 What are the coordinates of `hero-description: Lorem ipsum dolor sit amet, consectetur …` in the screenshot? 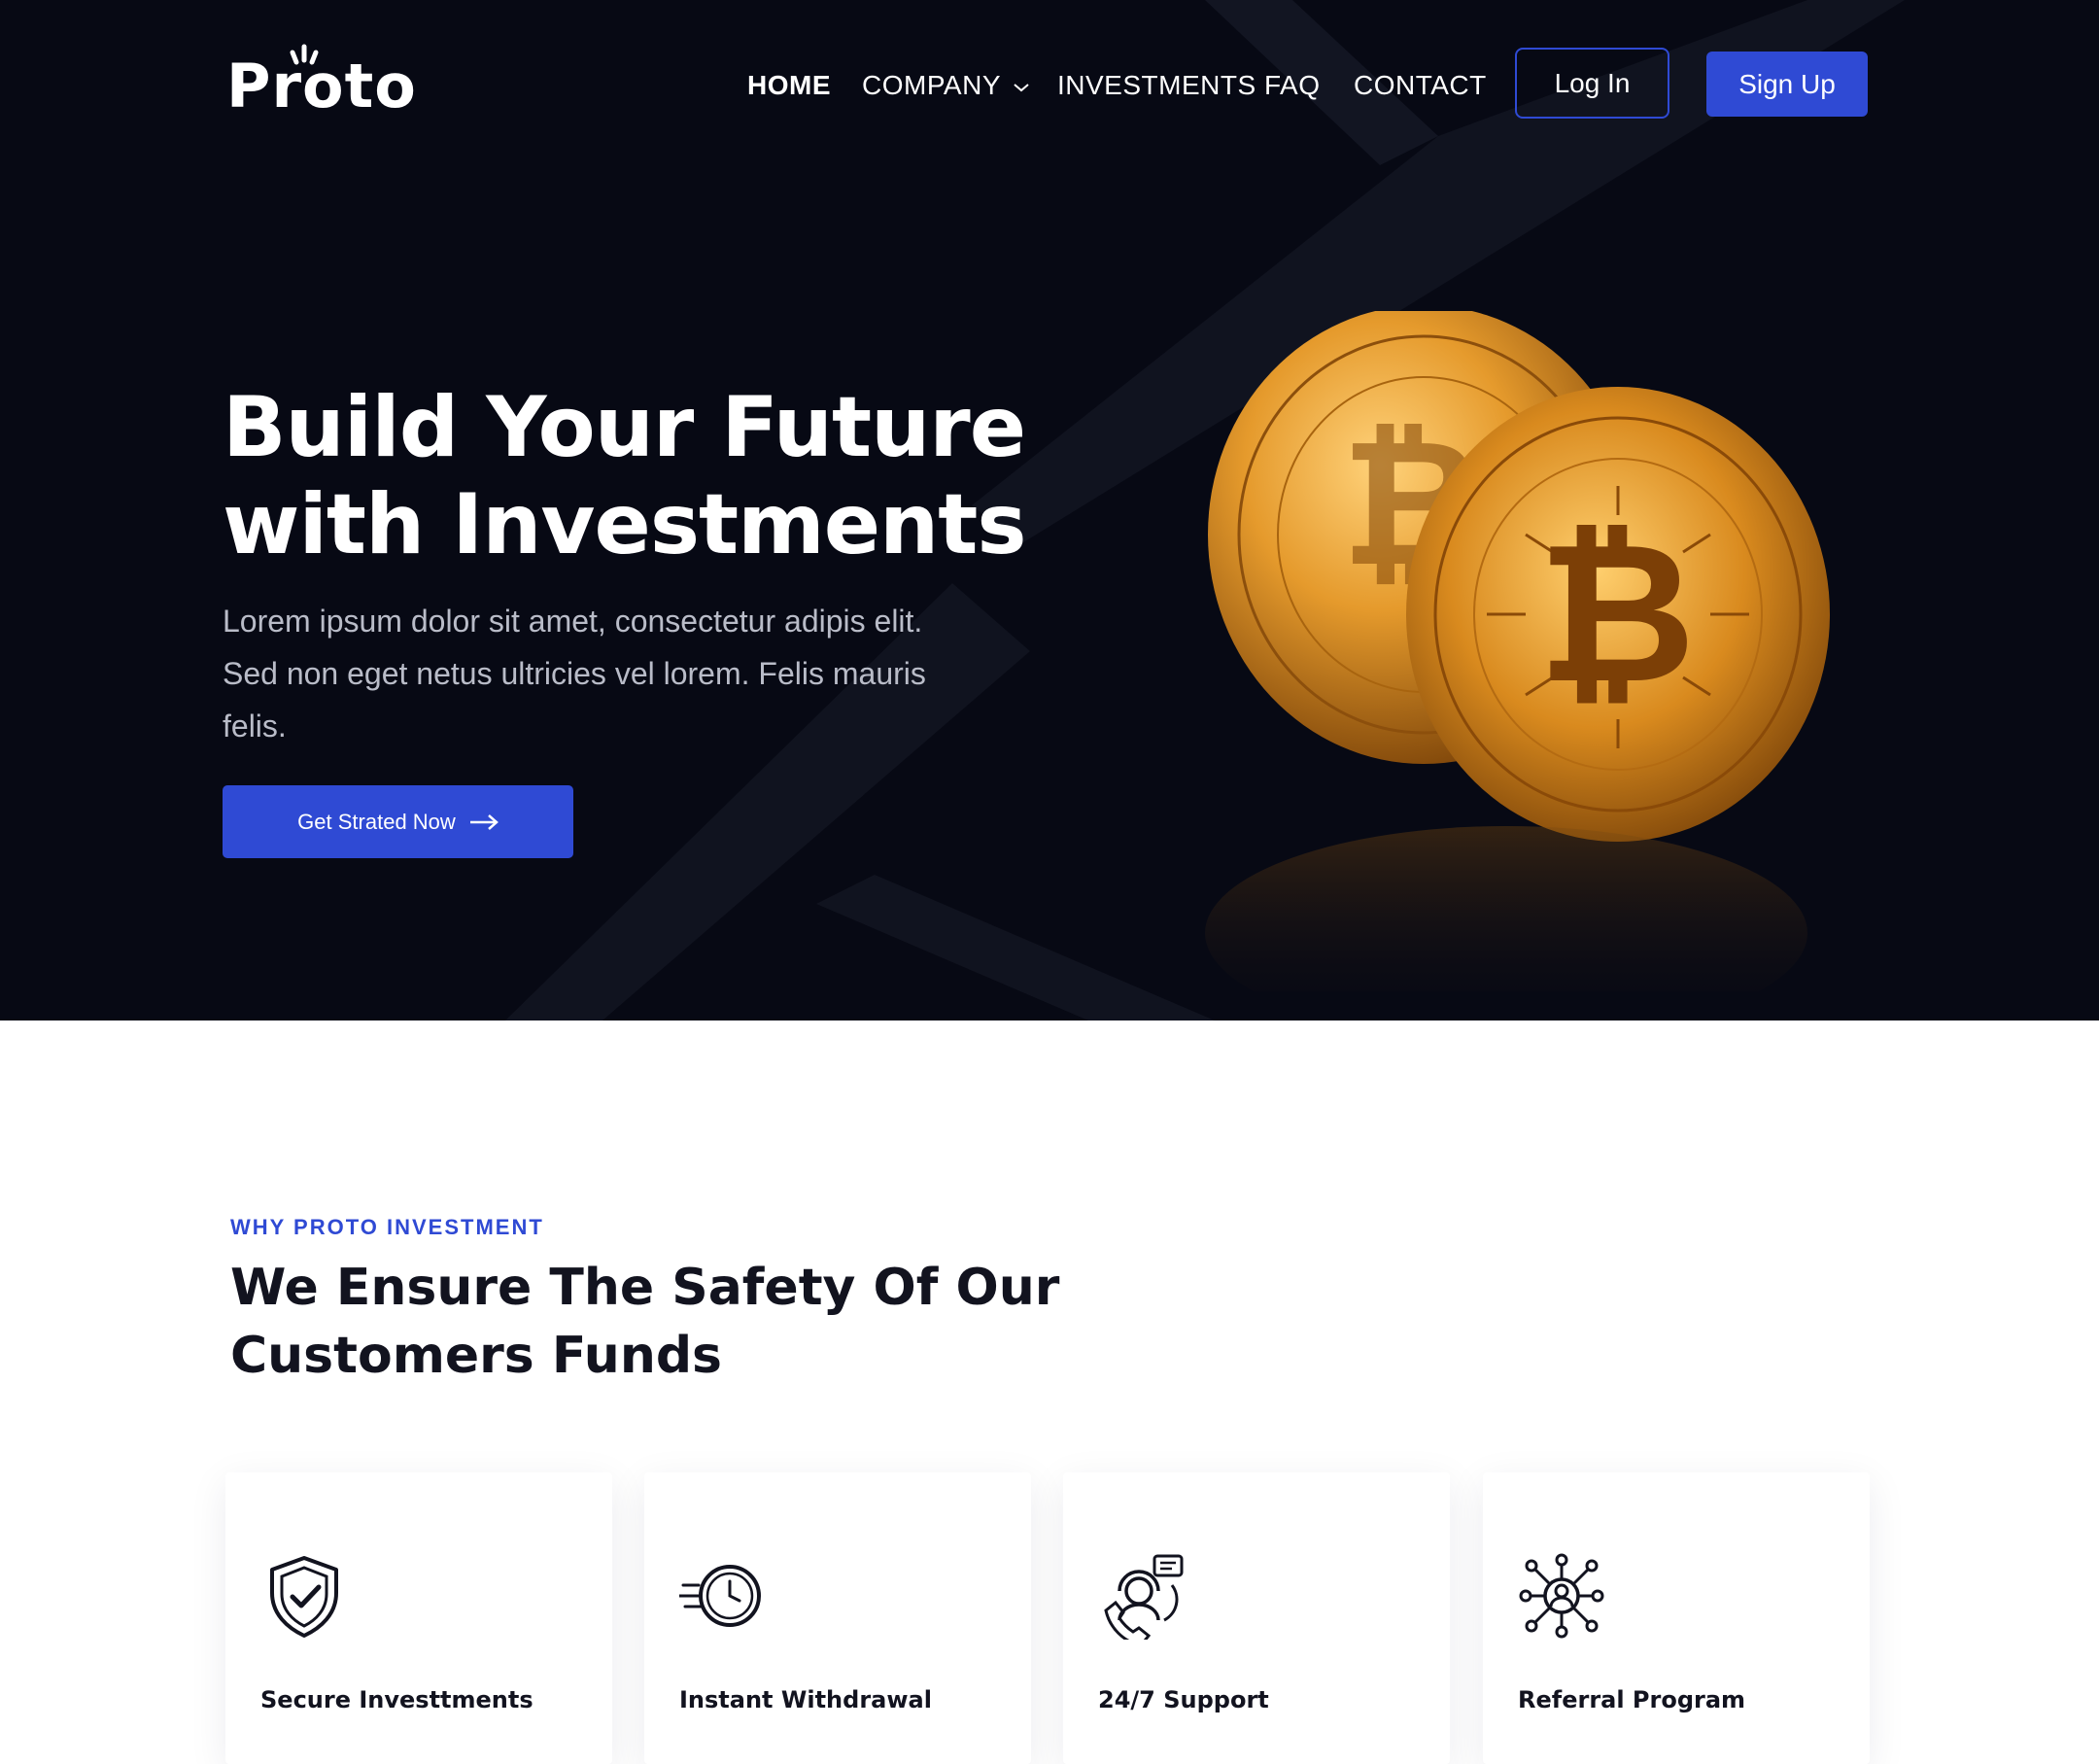 It's located at (575, 674).